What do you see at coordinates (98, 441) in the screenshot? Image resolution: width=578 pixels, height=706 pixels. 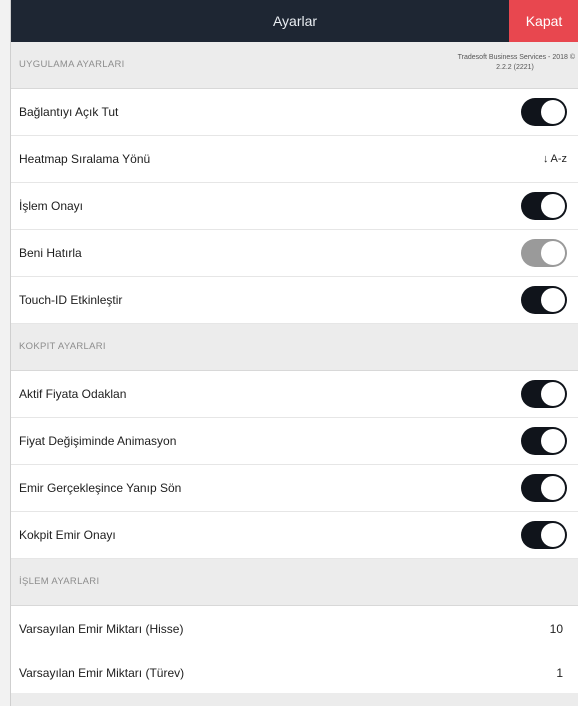 I see `setting-label: Fiyat Değişiminde Animasyon` at bounding box center [98, 441].